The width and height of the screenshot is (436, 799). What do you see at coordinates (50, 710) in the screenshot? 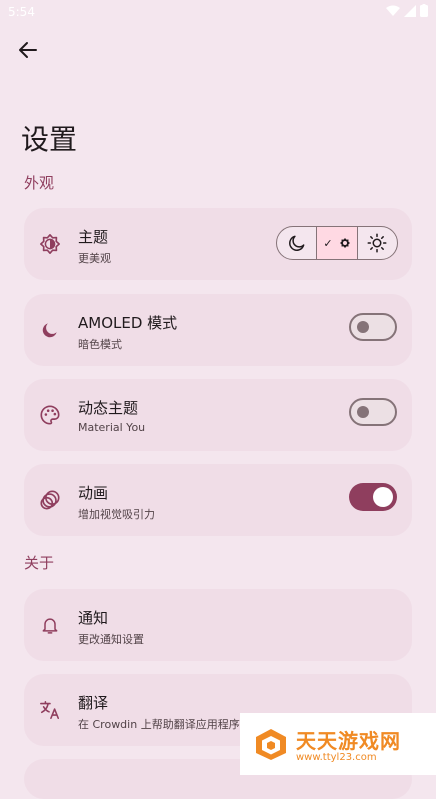
I see `translate-icon` at bounding box center [50, 710].